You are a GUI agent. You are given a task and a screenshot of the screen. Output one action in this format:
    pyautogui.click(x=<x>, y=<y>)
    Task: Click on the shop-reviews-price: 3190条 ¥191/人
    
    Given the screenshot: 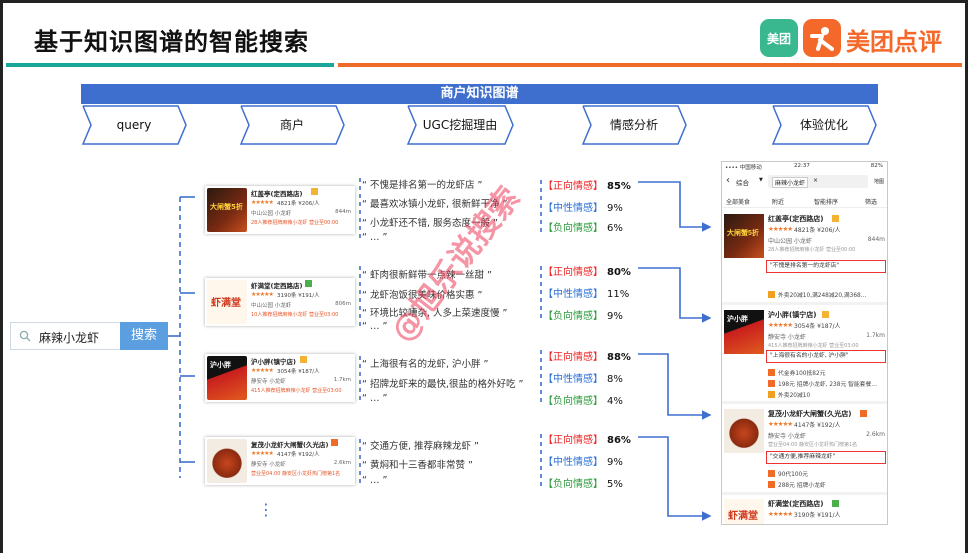 What is the action you would take?
    pyautogui.click(x=298, y=296)
    